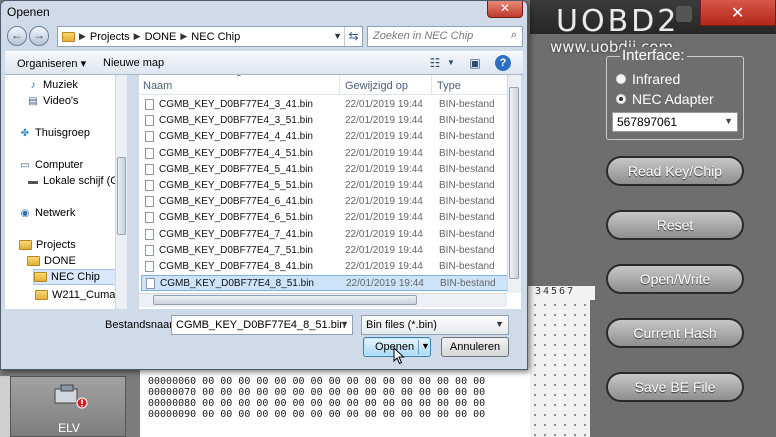 This screenshot has height=437, width=776. Describe the element at coordinates (449, 86) in the screenshot. I see `column-type: Type` at that location.